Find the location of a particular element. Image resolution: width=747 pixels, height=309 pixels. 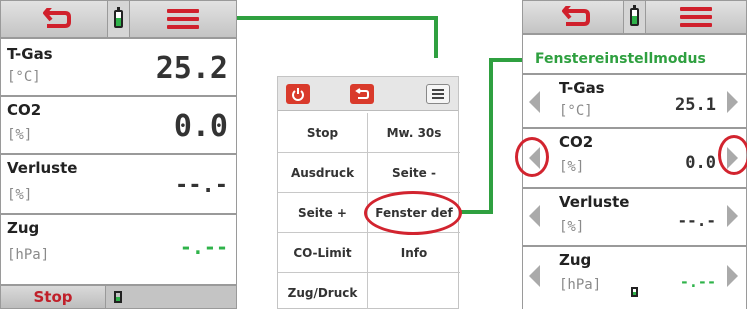

menu-item-ausdruck: Ausdruck is located at coordinates (323, 173).